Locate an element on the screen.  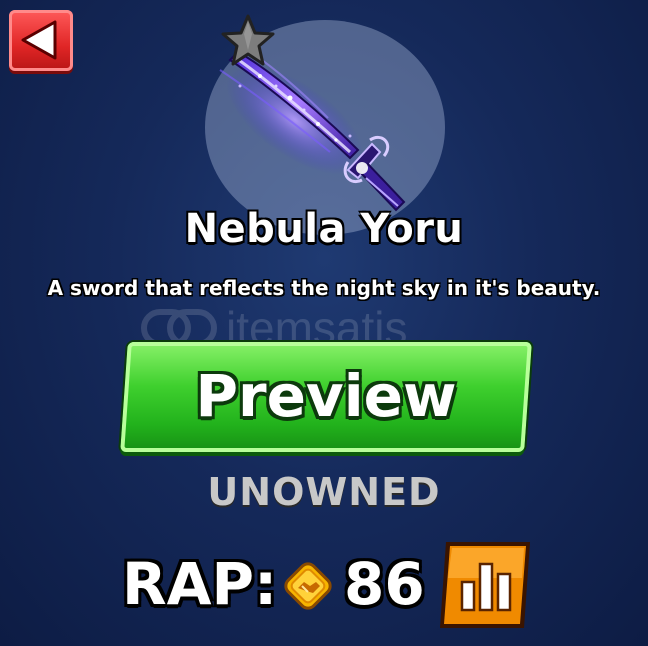
back-button is located at coordinates (41, 40).